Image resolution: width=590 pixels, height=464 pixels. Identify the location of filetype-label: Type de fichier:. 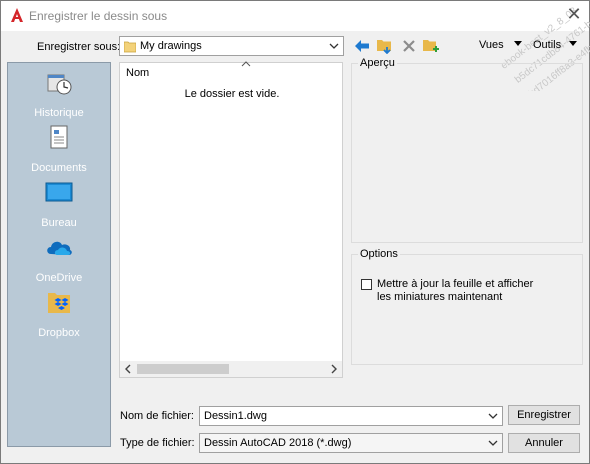
(157, 443).